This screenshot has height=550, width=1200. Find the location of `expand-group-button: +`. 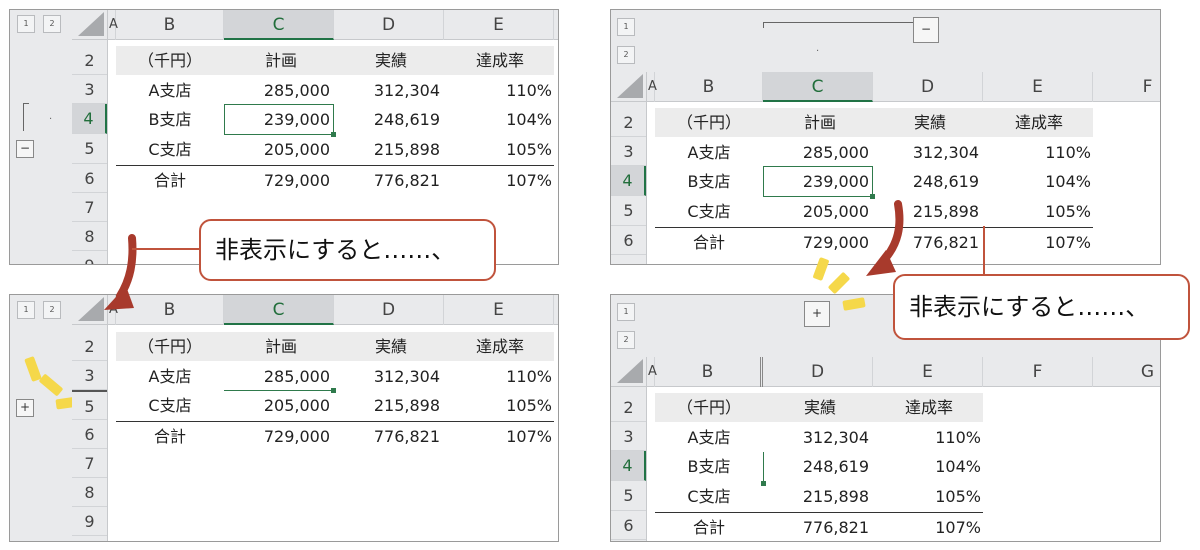

expand-group-button: + is located at coordinates (25, 408).